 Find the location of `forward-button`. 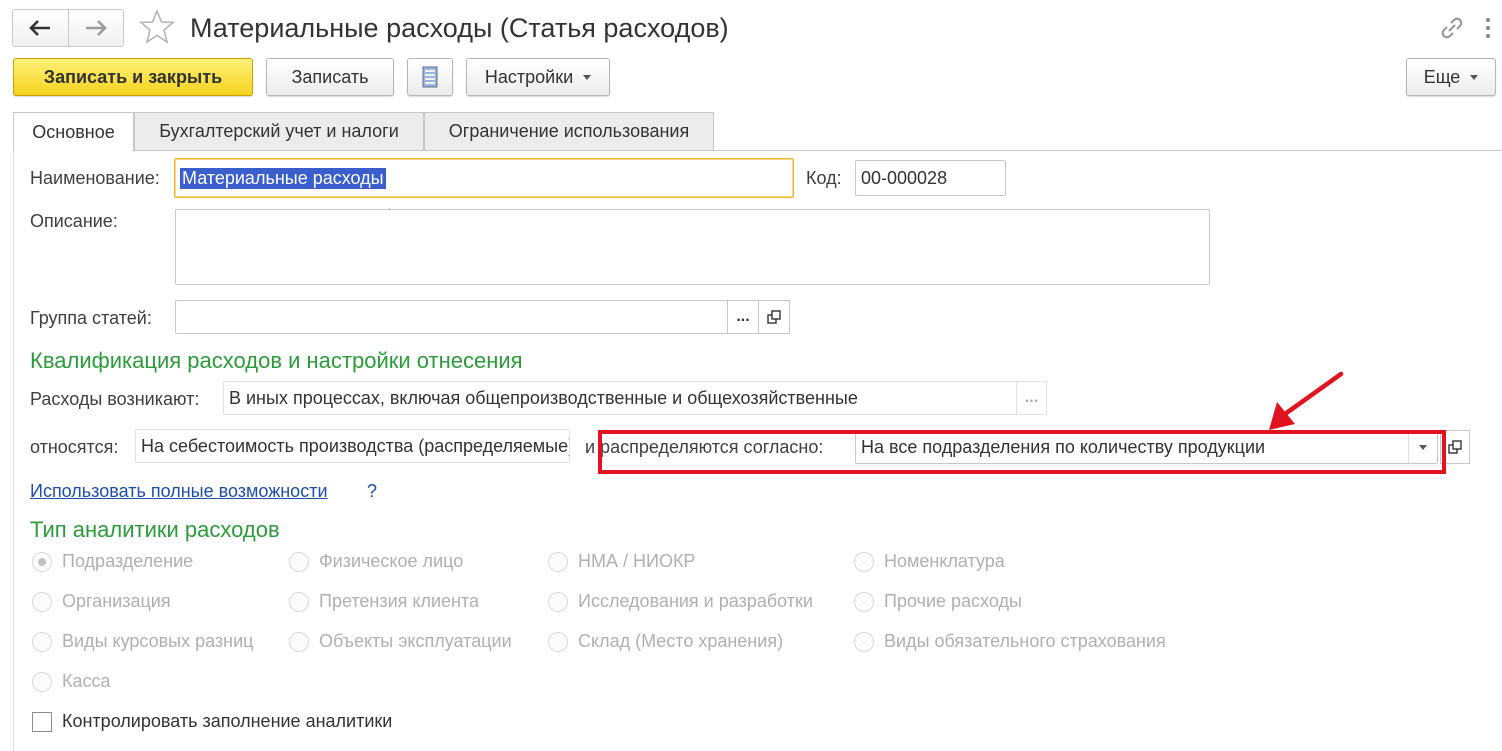

forward-button is located at coordinates (95, 28).